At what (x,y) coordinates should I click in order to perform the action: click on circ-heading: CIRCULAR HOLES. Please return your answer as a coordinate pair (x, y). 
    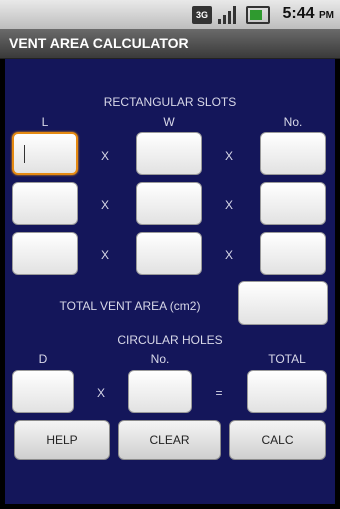
    Looking at the image, I should click on (170, 340).